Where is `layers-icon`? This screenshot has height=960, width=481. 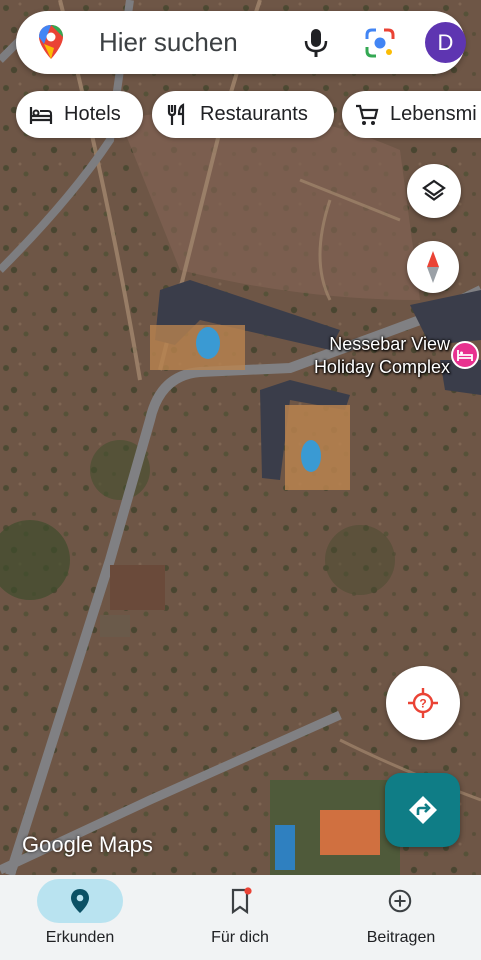
layers-icon is located at coordinates (434, 190).